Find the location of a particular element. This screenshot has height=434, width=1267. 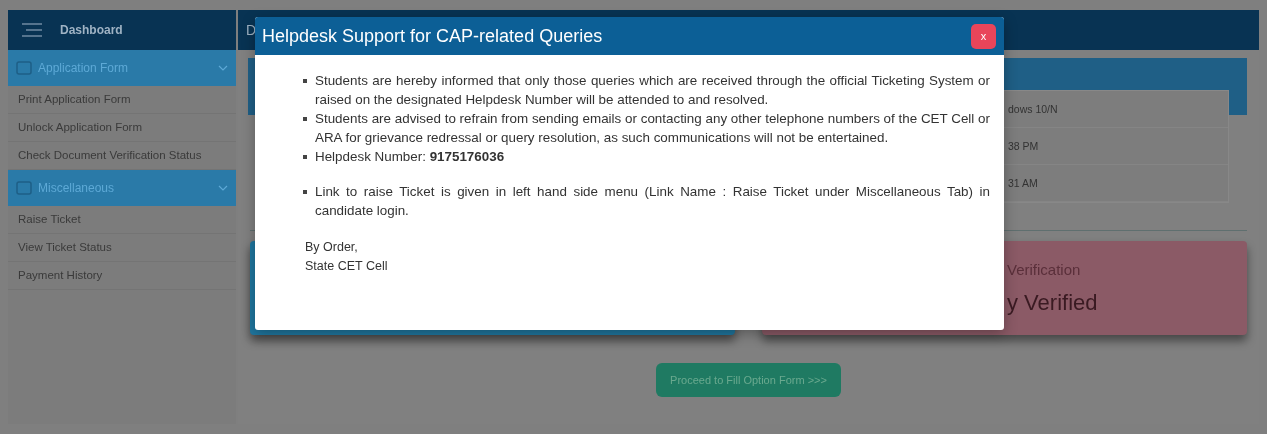

menu-link: View Ticket Status is located at coordinates (122, 248).